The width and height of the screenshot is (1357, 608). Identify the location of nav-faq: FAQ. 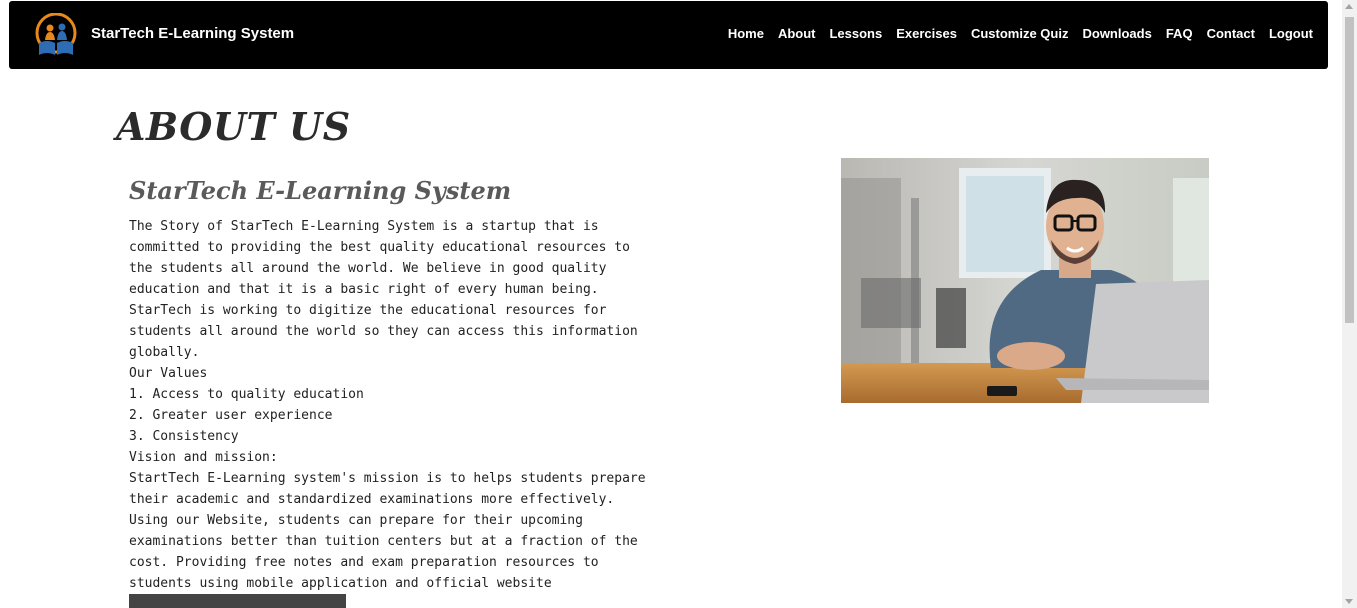
(1179, 33).